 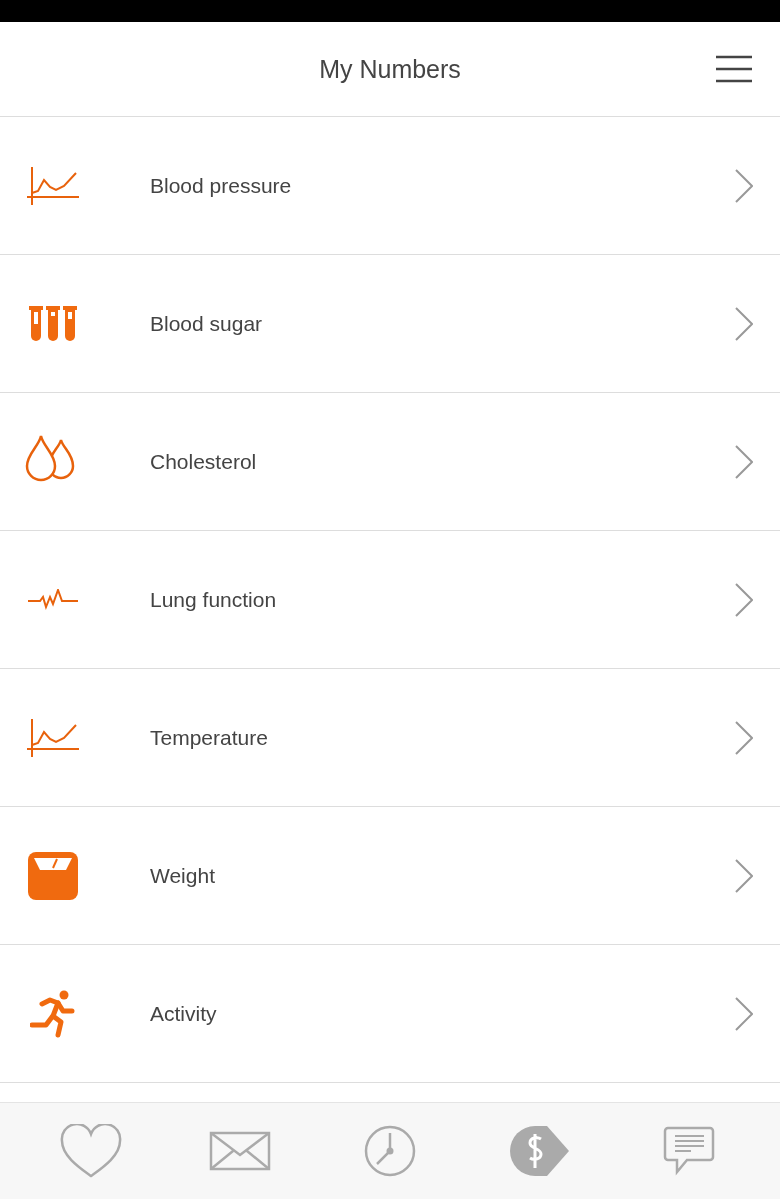 What do you see at coordinates (390, 738) in the screenshot?
I see `list-item: Temperature` at bounding box center [390, 738].